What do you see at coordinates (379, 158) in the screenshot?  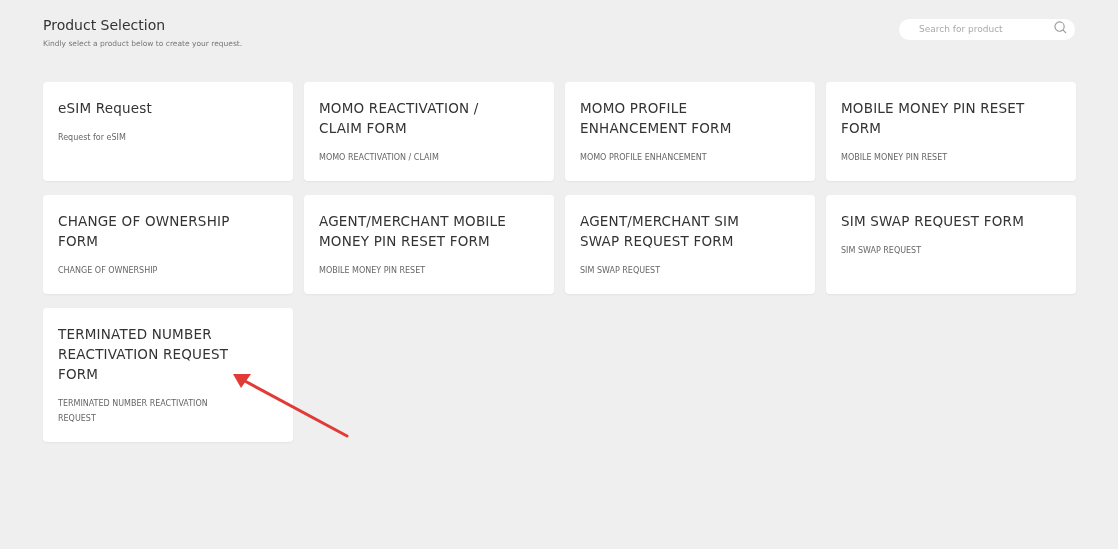 I see `product-description: MOMO REACTIVATION / CLAIM` at bounding box center [379, 158].